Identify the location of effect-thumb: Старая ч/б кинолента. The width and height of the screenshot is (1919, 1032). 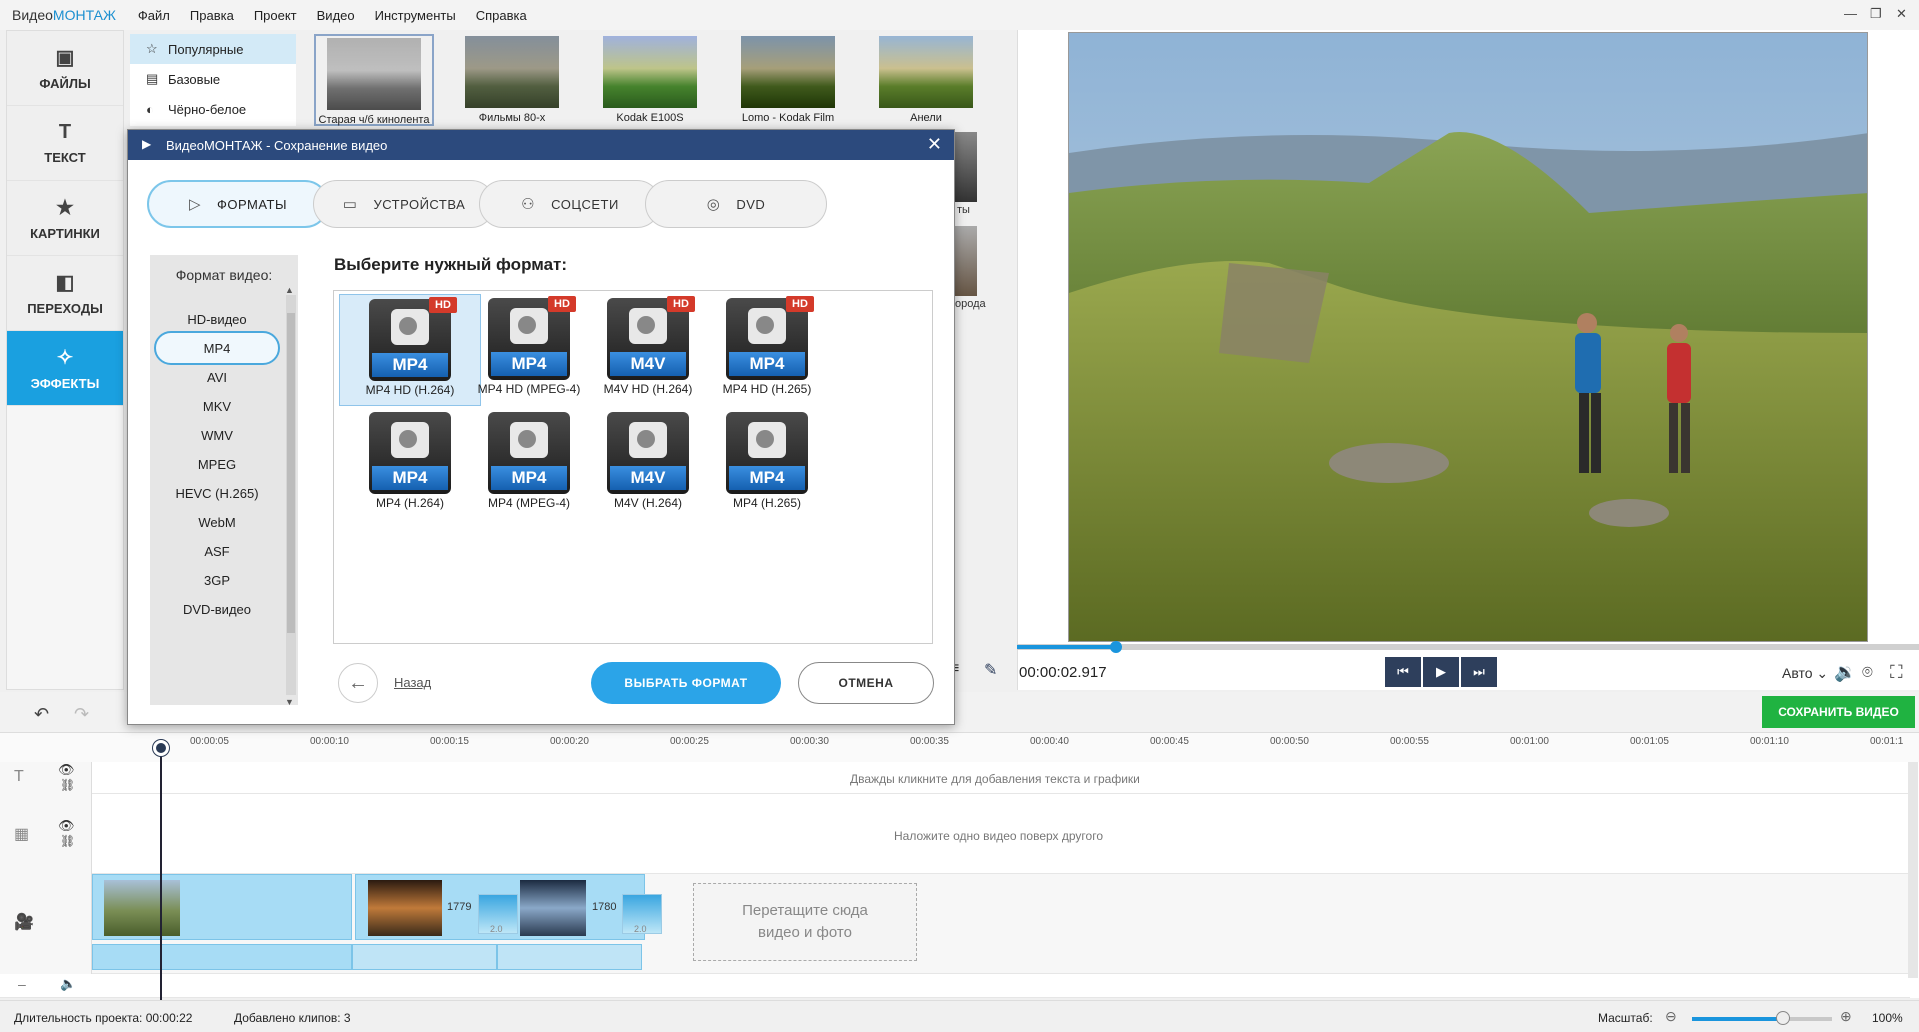
(374, 80).